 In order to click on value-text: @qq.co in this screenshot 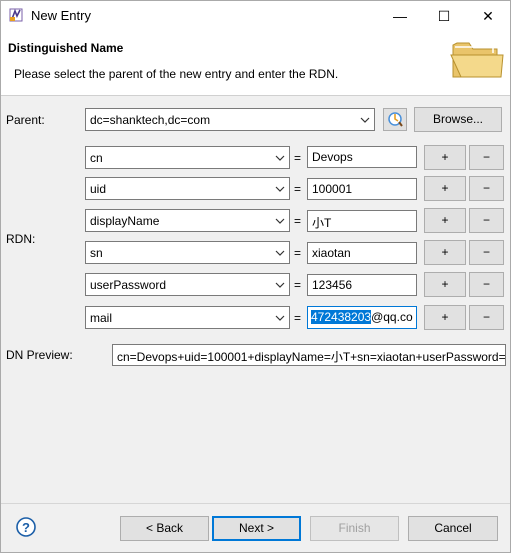, I will do `click(392, 317)`.